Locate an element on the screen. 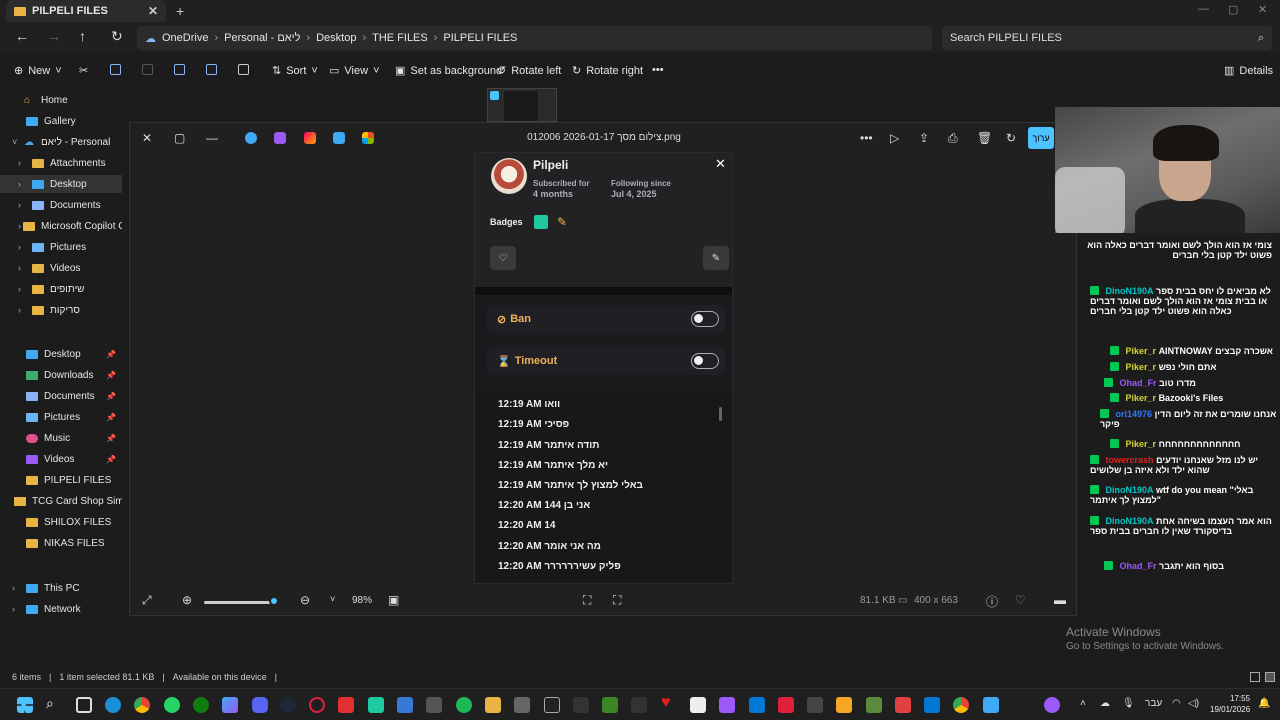 The image size is (1280, 720). close-tab-icon: ✕ is located at coordinates (153, 11).